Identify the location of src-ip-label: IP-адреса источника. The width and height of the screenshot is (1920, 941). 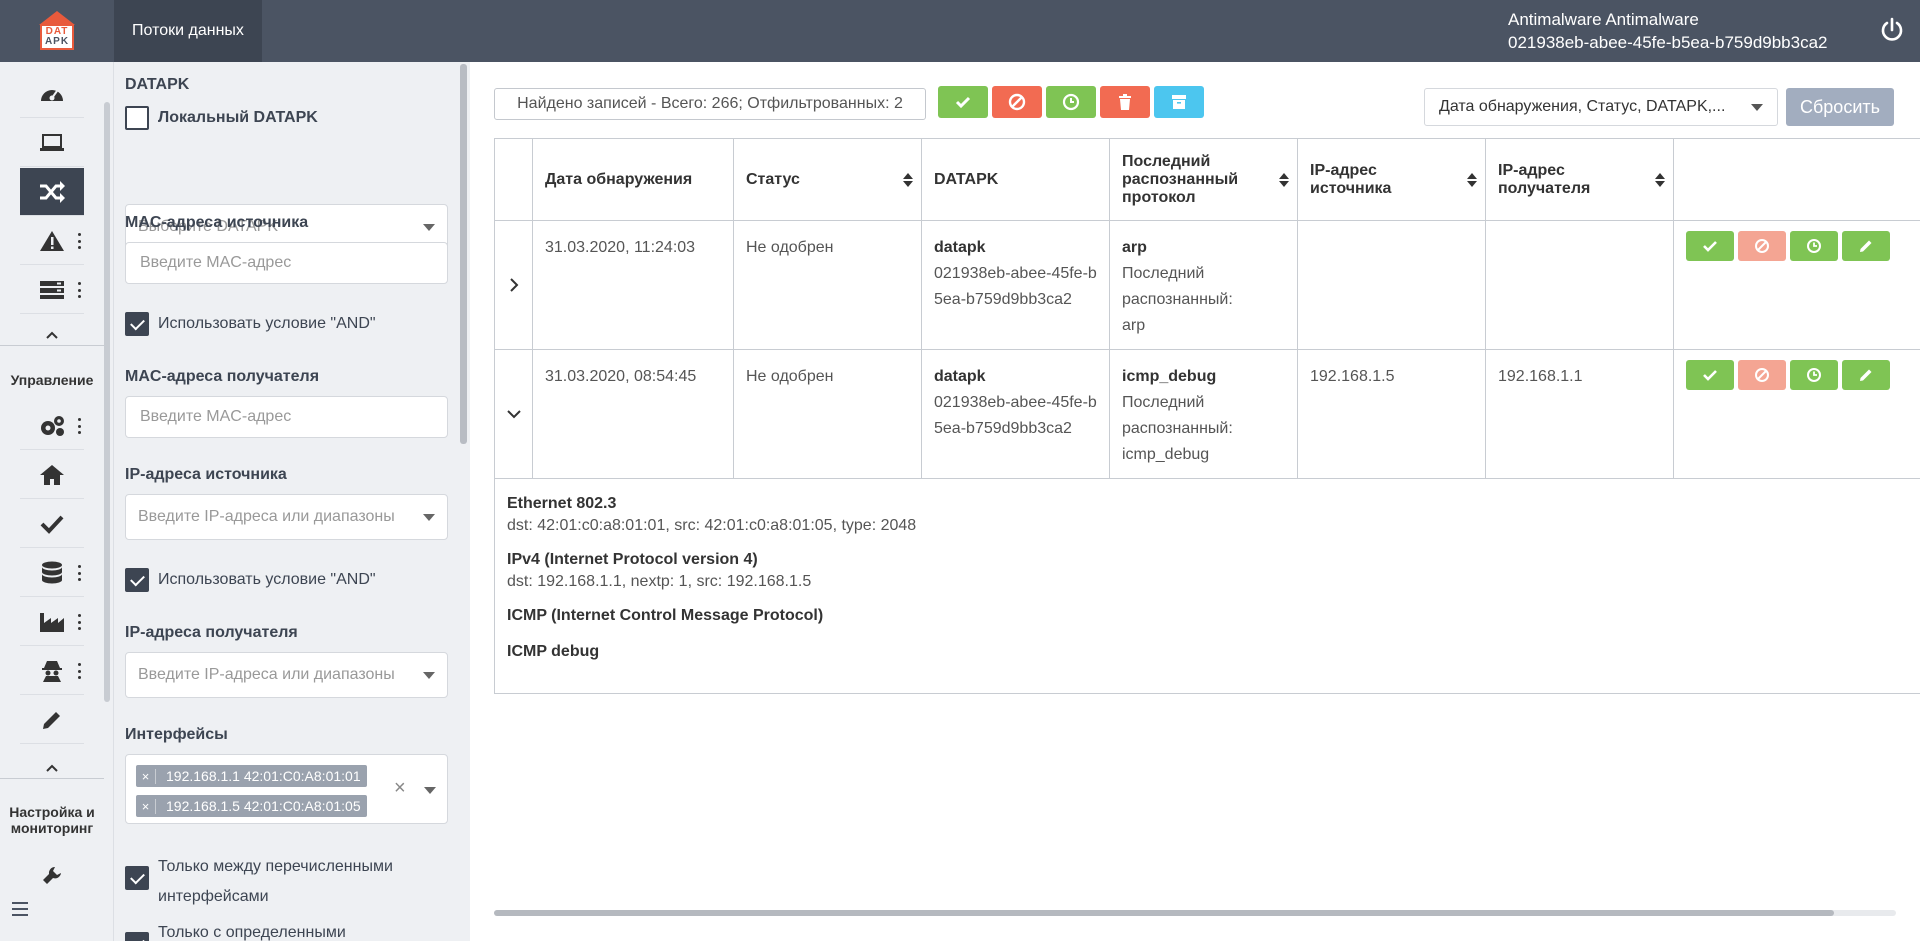
(206, 474).